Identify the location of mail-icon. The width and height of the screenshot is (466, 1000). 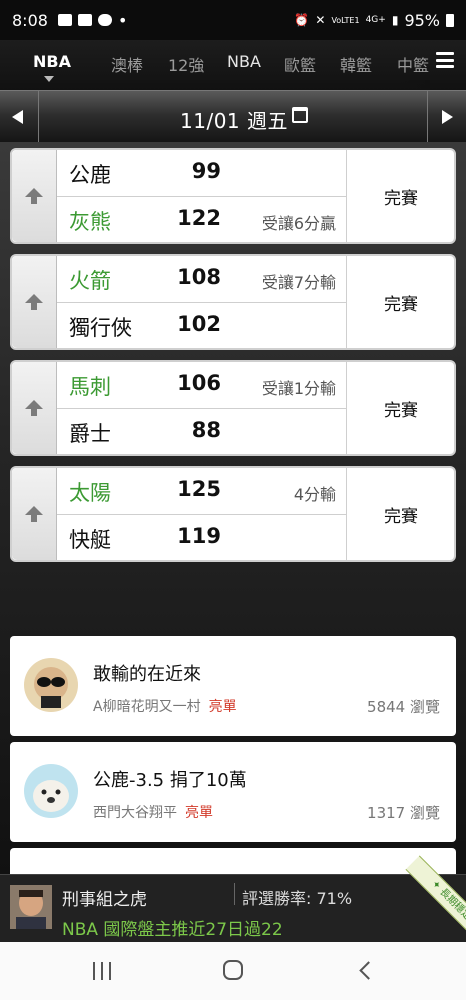
(84, 20).